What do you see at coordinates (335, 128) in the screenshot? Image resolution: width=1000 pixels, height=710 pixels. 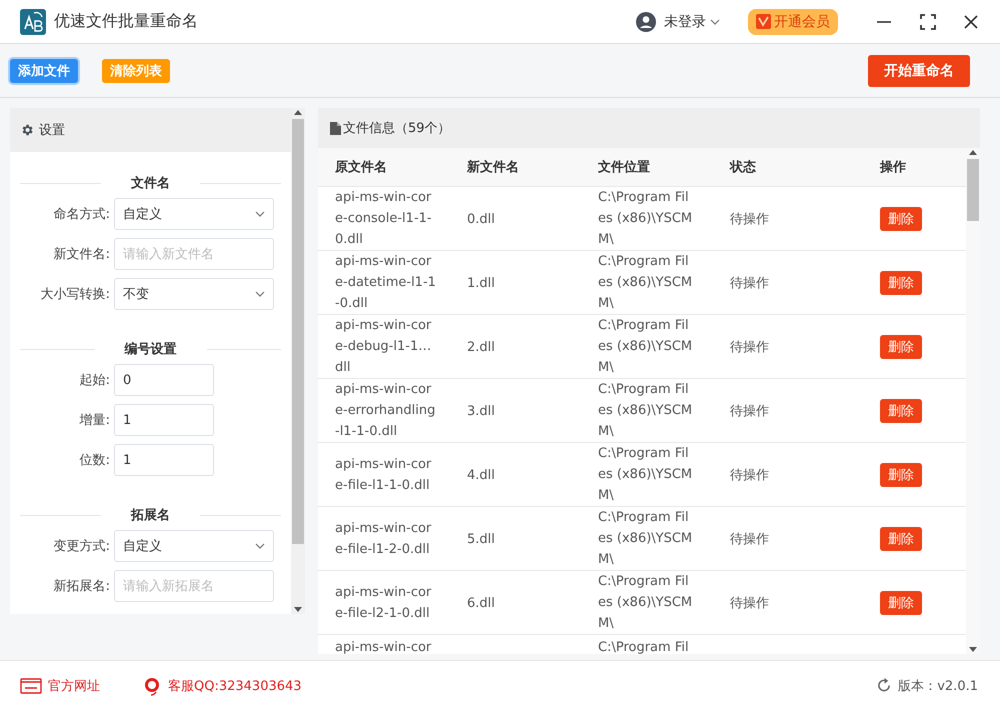 I see `document-icon` at bounding box center [335, 128].